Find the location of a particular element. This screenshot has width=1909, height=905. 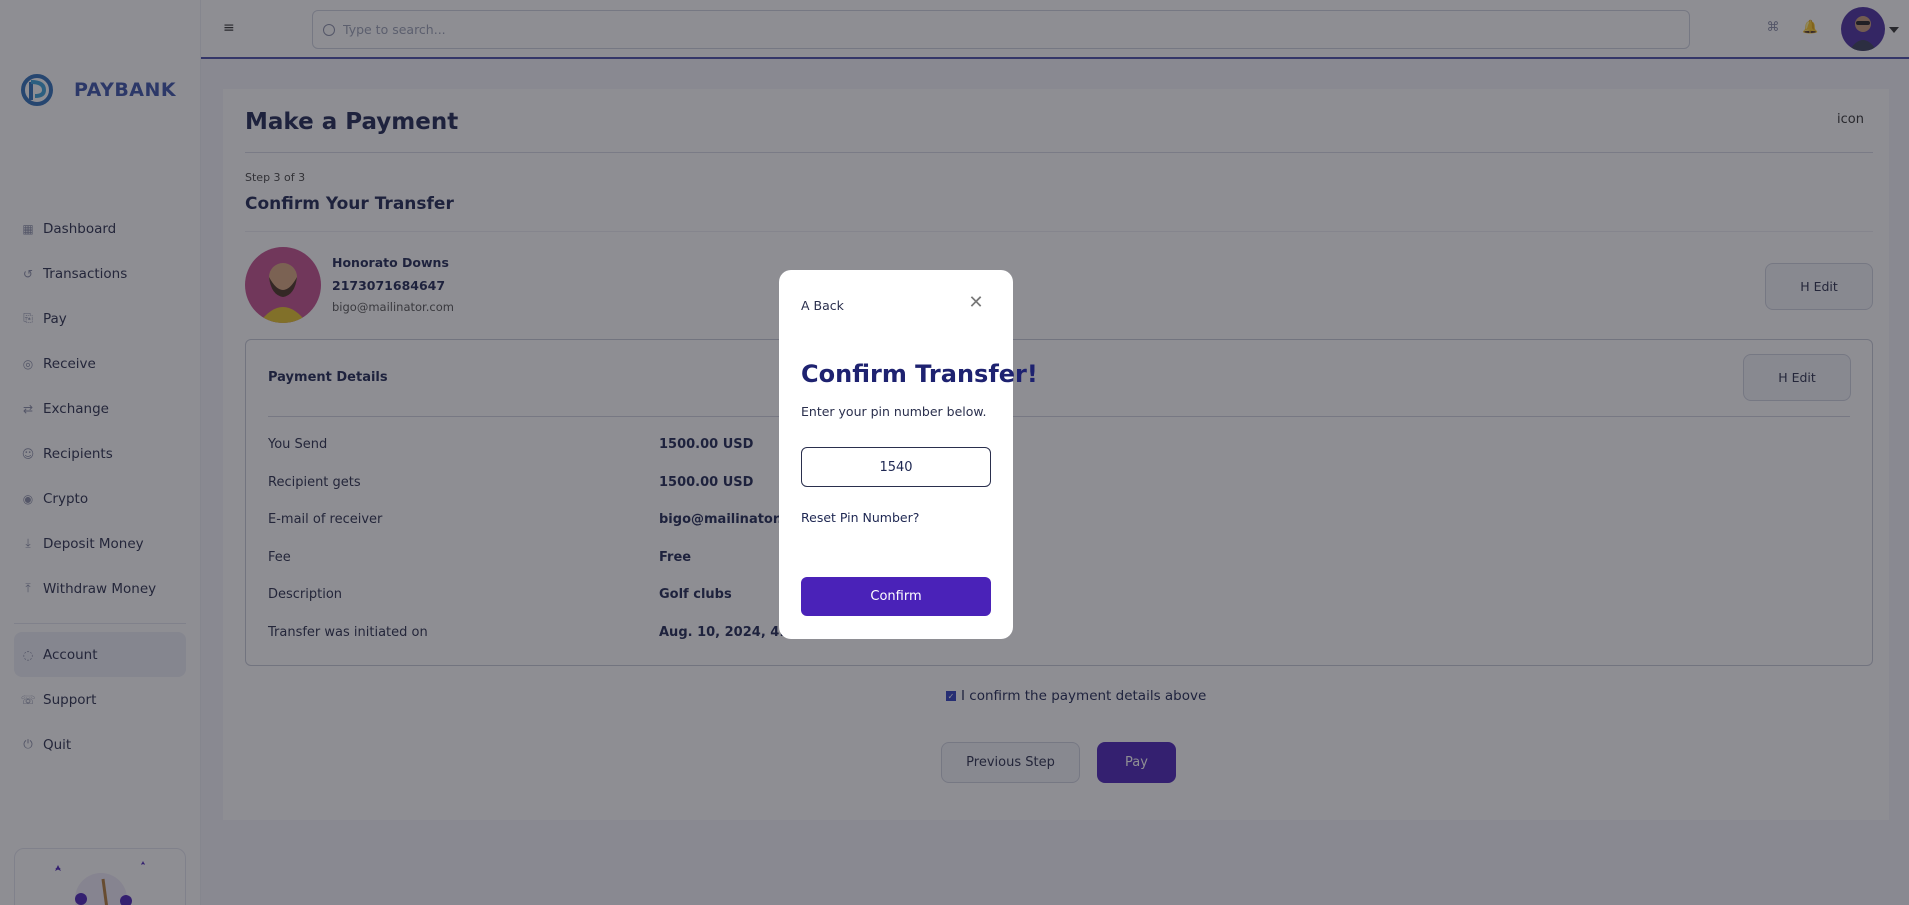

back-button: A Back is located at coordinates (822, 305).